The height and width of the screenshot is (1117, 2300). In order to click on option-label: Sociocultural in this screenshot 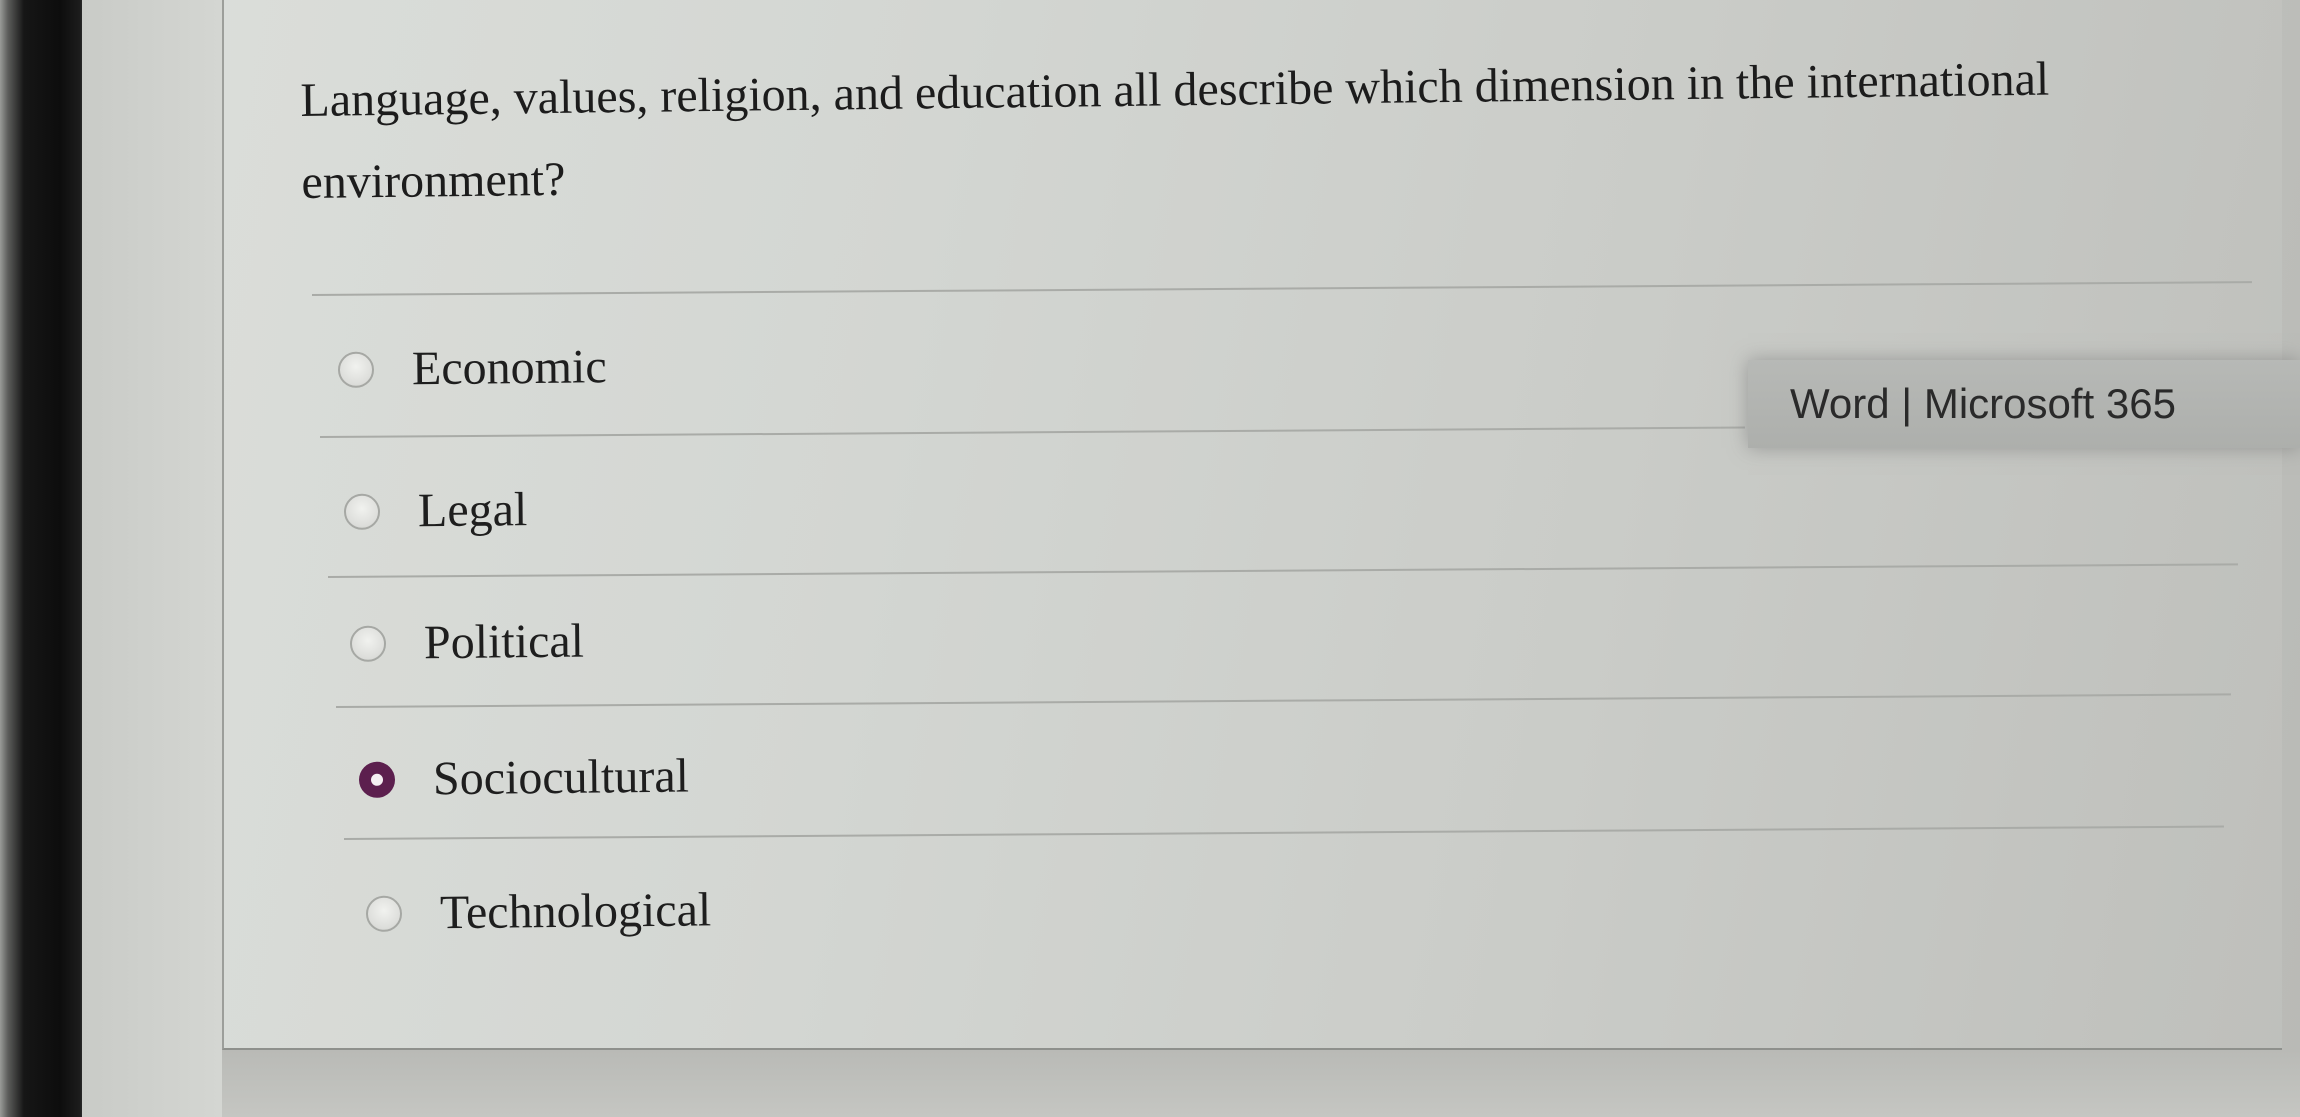, I will do `click(561, 777)`.